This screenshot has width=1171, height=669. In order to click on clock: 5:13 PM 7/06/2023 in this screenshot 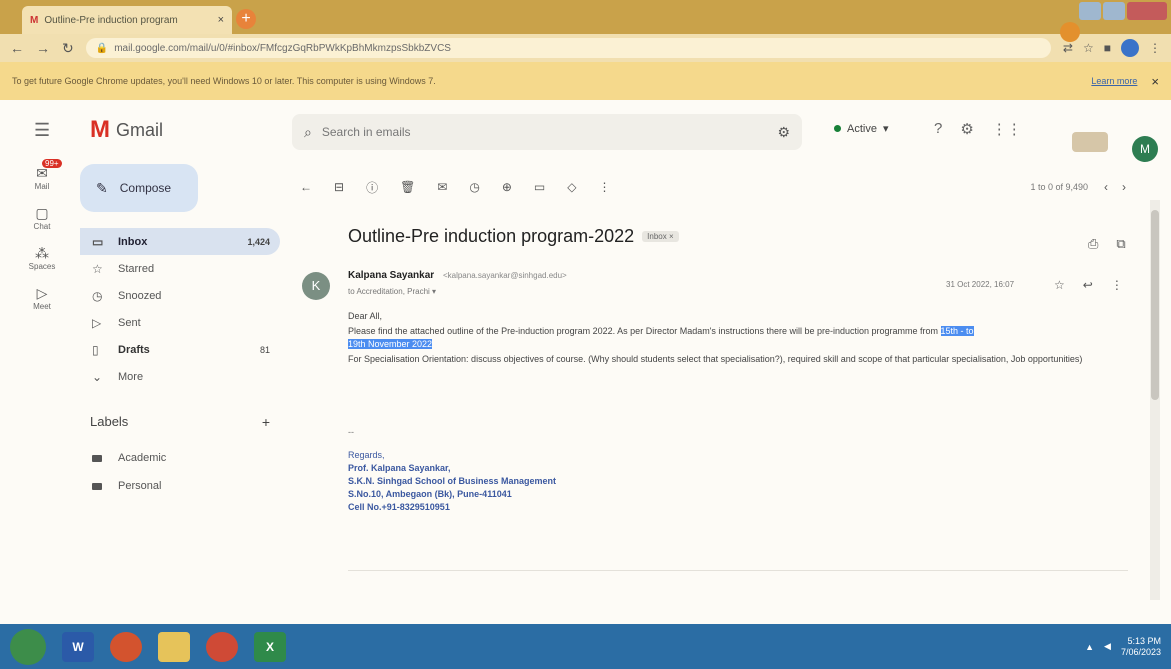, I will do `click(1141, 647)`.